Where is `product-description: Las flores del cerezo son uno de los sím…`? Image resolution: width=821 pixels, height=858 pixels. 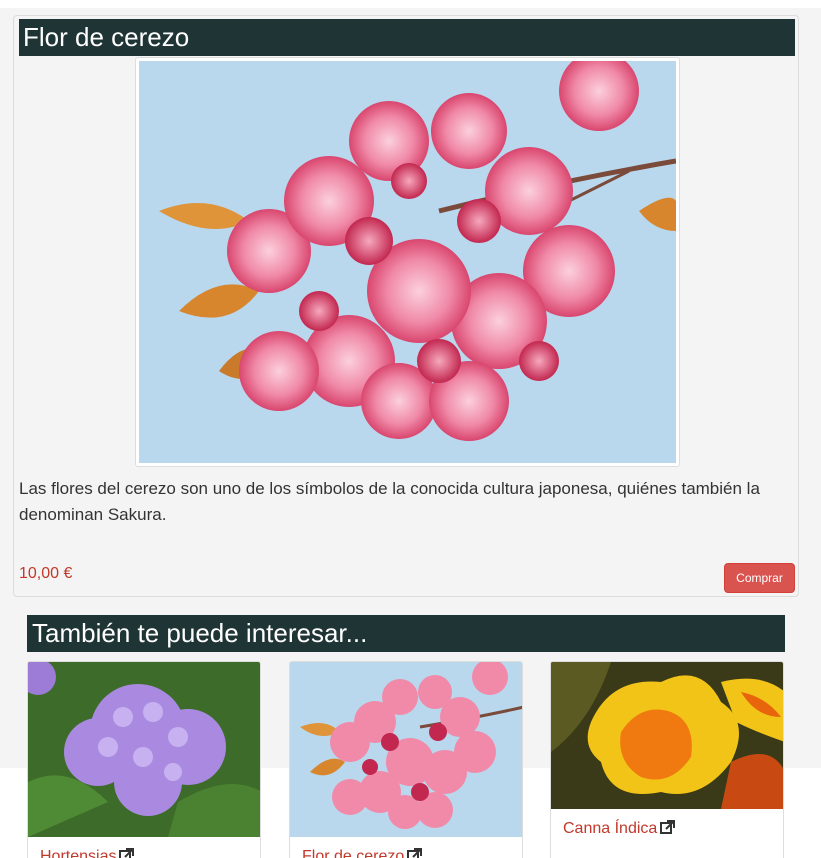
product-description: Las flores del cerezo son uno de los sím… is located at coordinates (389, 501).